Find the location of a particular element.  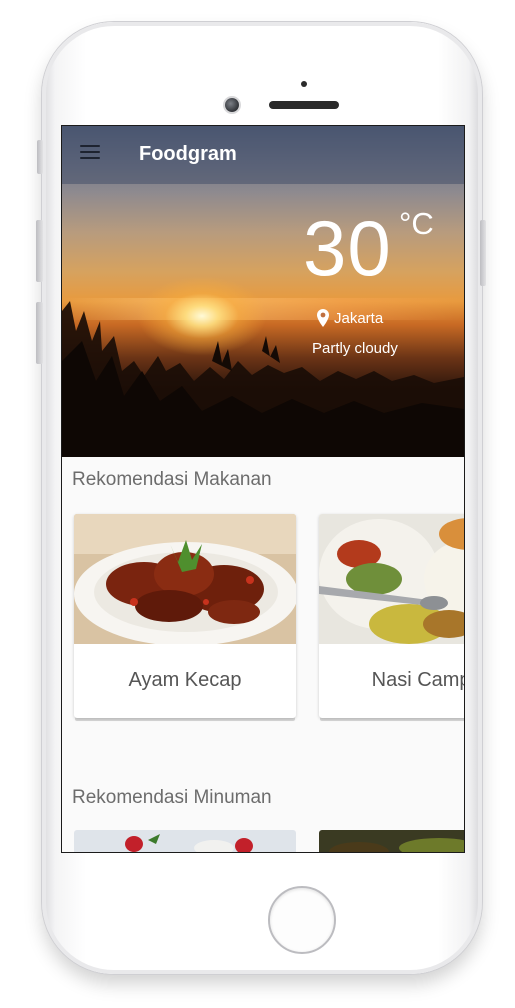

home-button is located at coordinates (302, 920).